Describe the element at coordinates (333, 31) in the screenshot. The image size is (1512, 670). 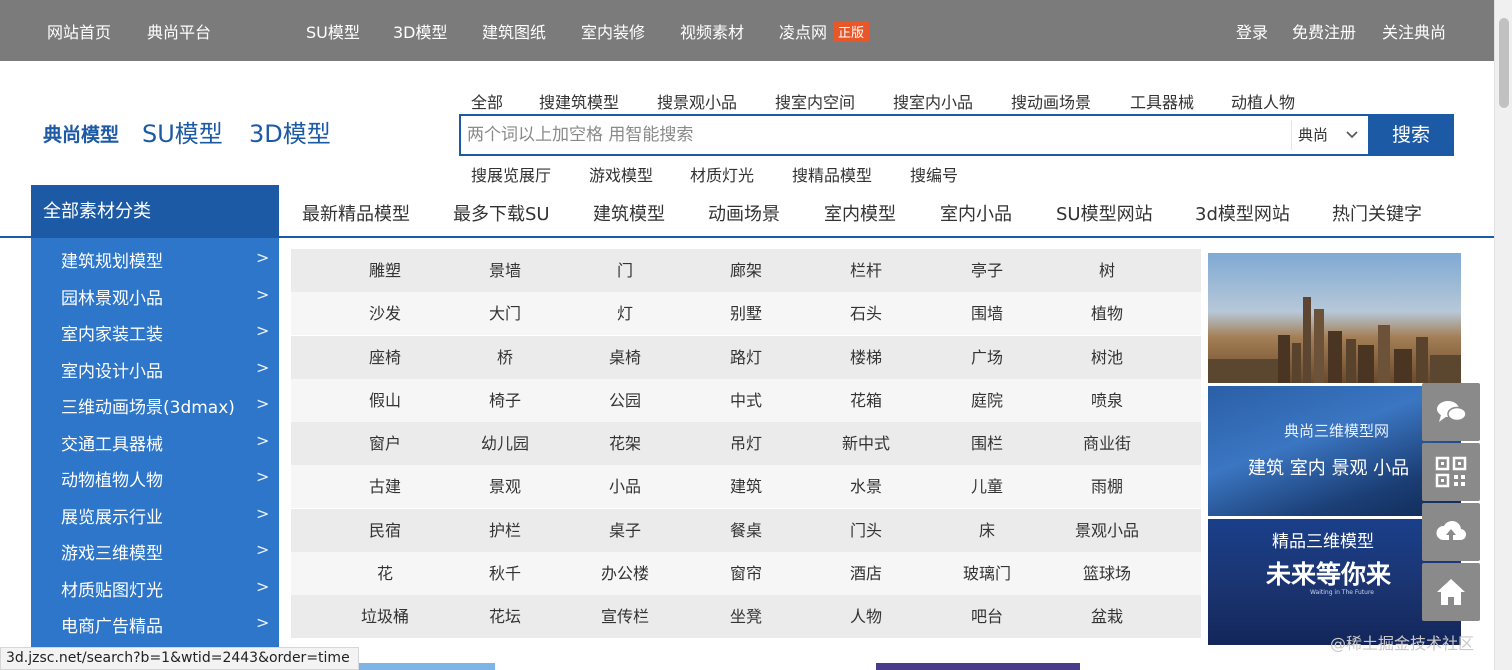
I see `topbar-link-su-model: SU模型` at that location.